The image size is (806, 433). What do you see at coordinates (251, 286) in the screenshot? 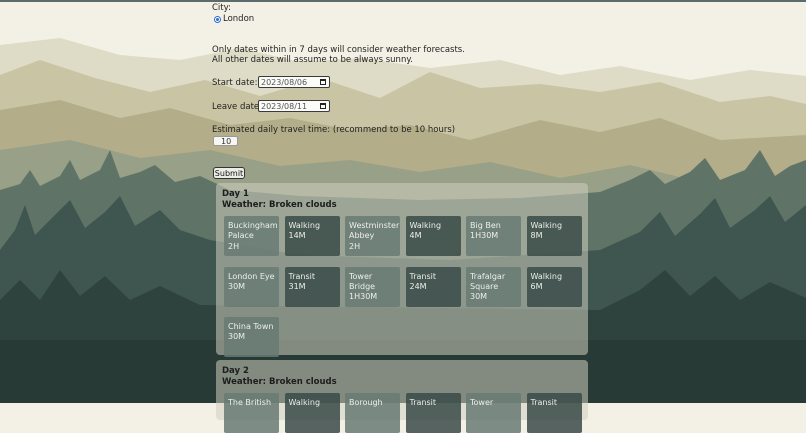
I see `attraction-tile: London Eye 30M` at bounding box center [251, 286].